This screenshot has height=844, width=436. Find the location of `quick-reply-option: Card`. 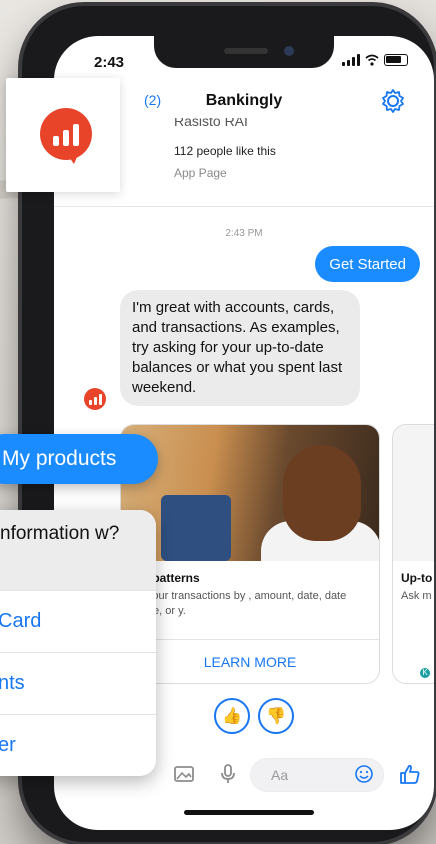

quick-reply-option: Card is located at coordinates (78, 621).